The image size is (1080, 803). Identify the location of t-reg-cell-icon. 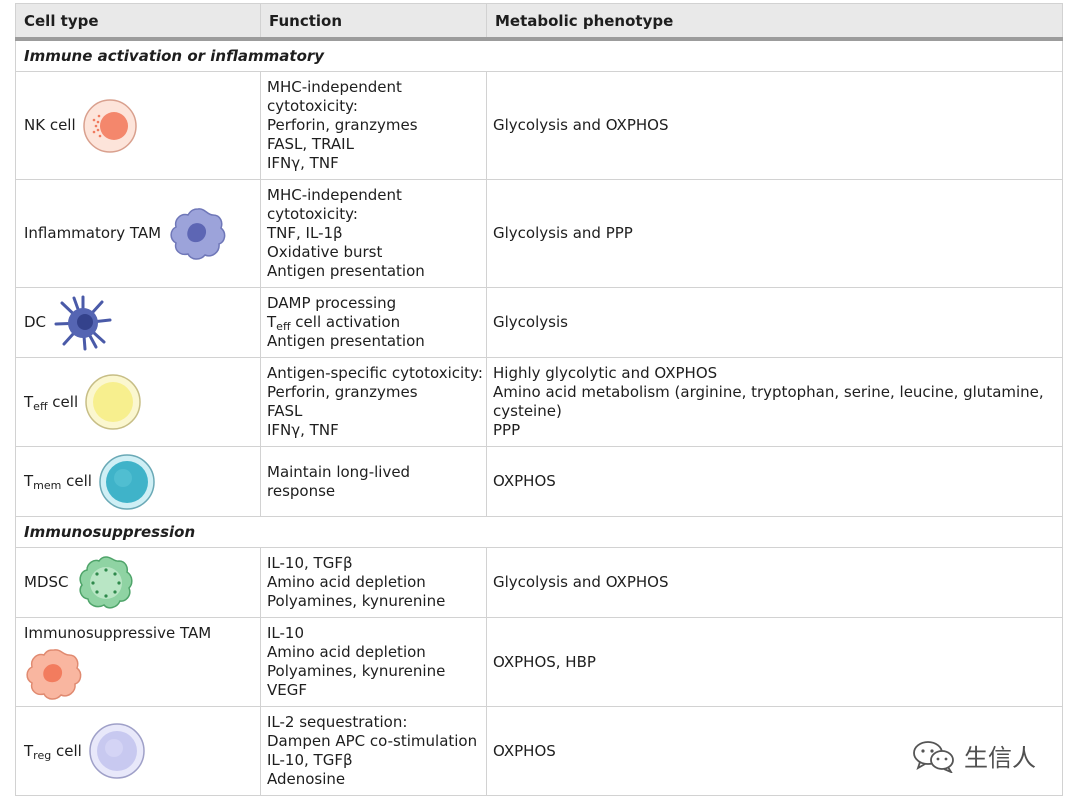
(117, 751).